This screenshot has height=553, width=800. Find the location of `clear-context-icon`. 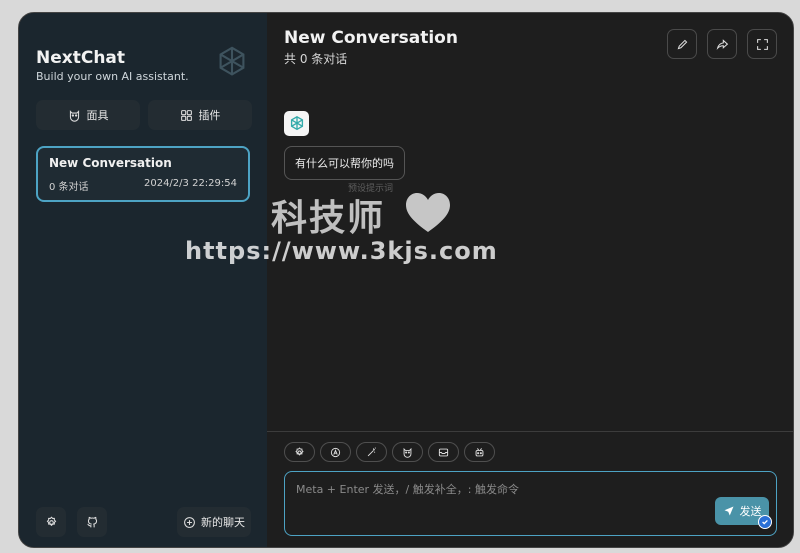

clear-context-icon is located at coordinates (443, 452).